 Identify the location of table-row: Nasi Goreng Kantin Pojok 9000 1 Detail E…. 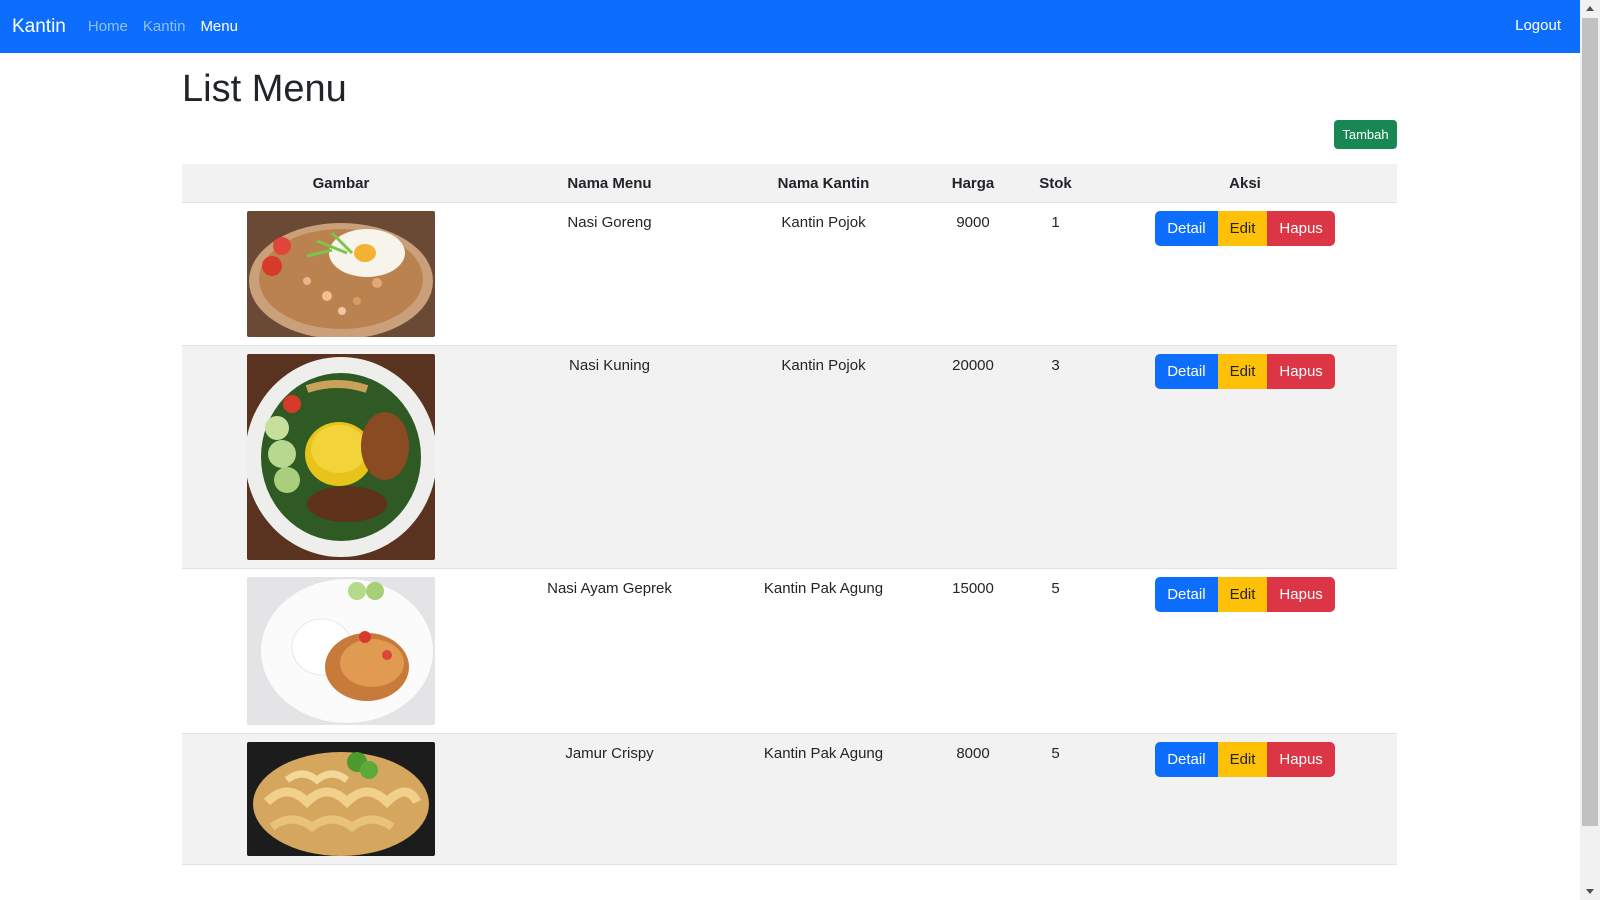
(789, 274).